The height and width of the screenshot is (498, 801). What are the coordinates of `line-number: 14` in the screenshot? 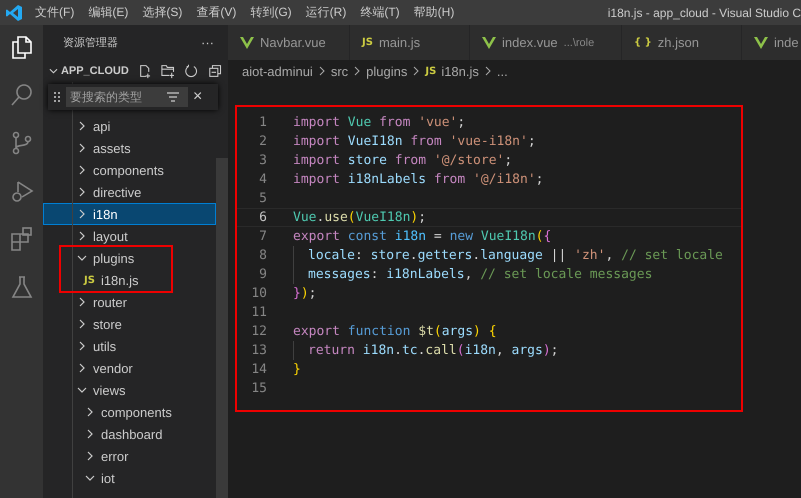 It's located at (258, 369).